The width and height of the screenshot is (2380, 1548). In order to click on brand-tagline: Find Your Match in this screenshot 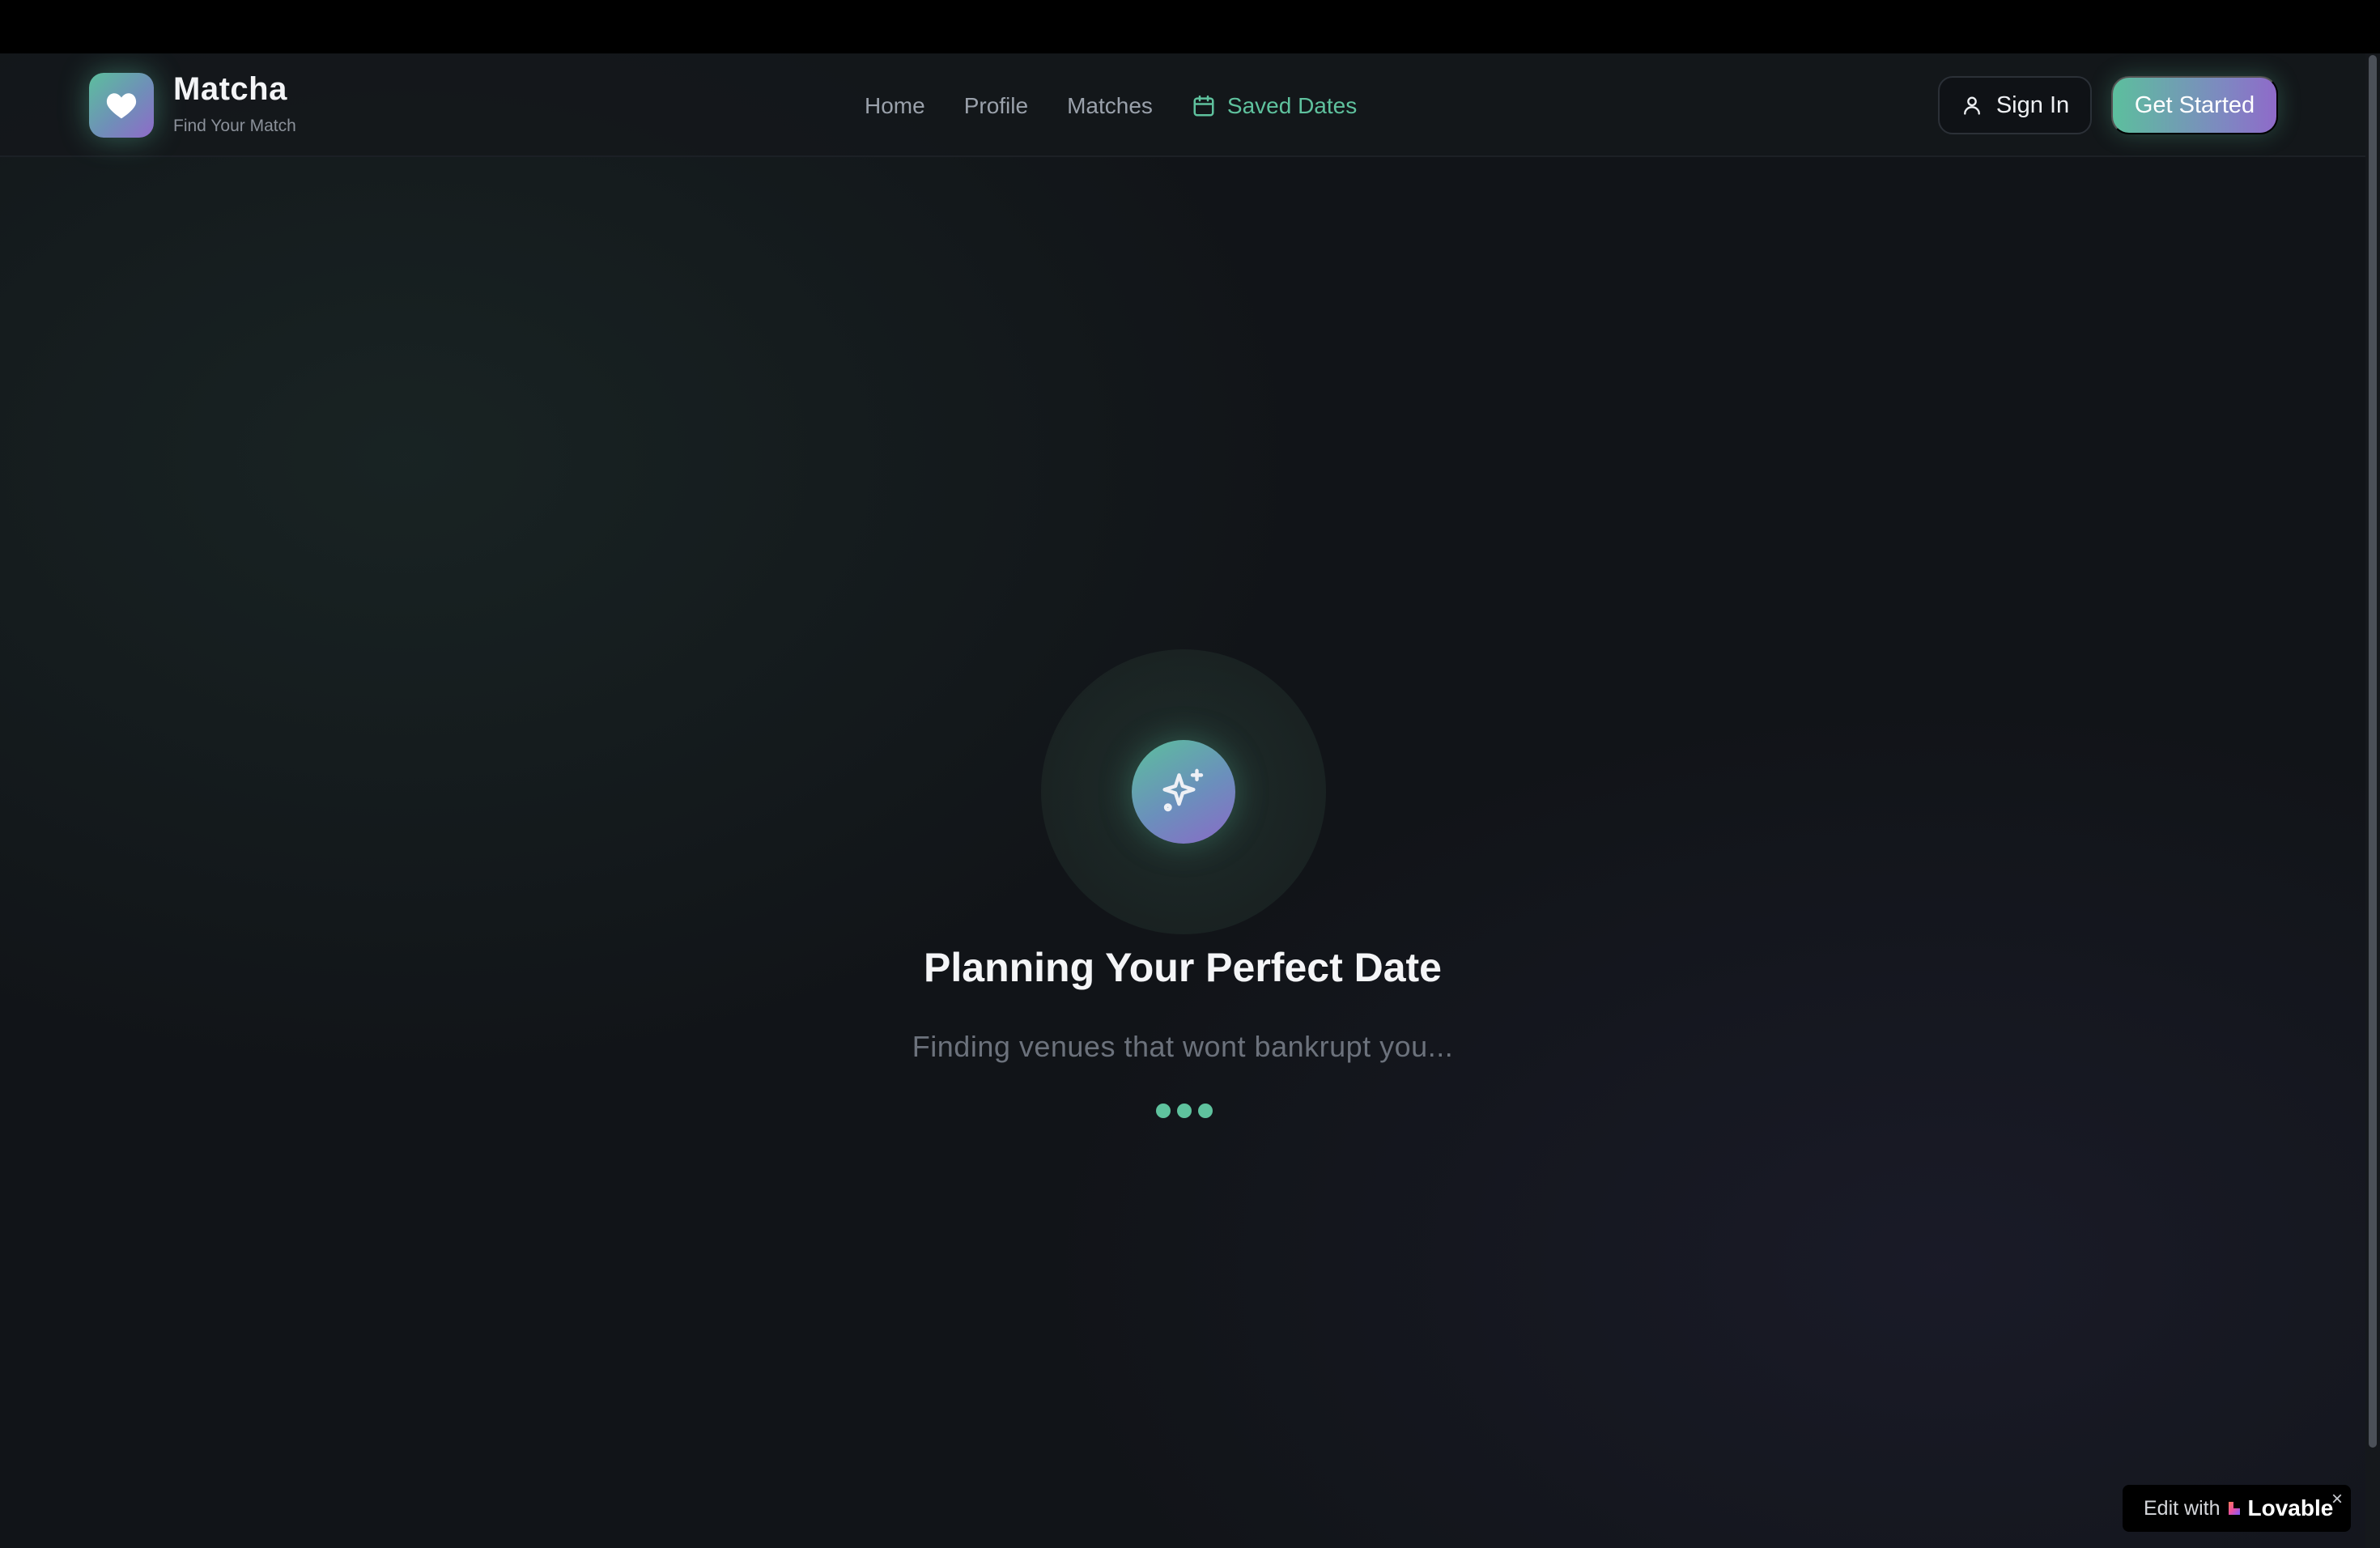, I will do `click(234, 126)`.